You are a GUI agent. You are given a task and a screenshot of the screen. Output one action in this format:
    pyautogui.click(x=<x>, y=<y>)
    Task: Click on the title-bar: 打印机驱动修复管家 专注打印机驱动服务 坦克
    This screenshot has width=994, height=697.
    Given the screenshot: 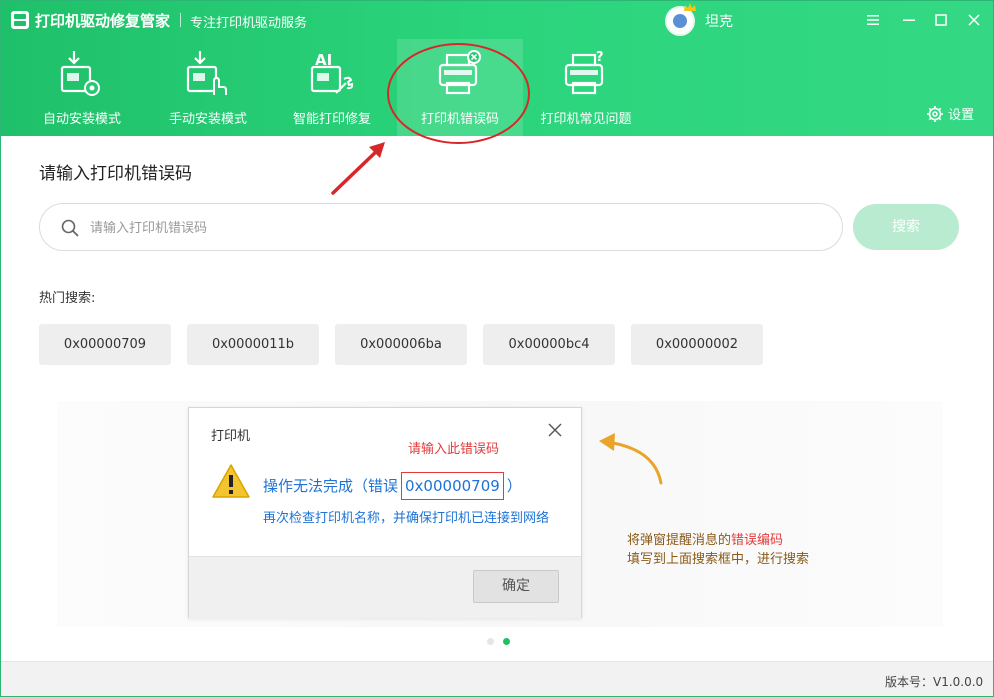 What is the action you would take?
    pyautogui.click(x=497, y=20)
    